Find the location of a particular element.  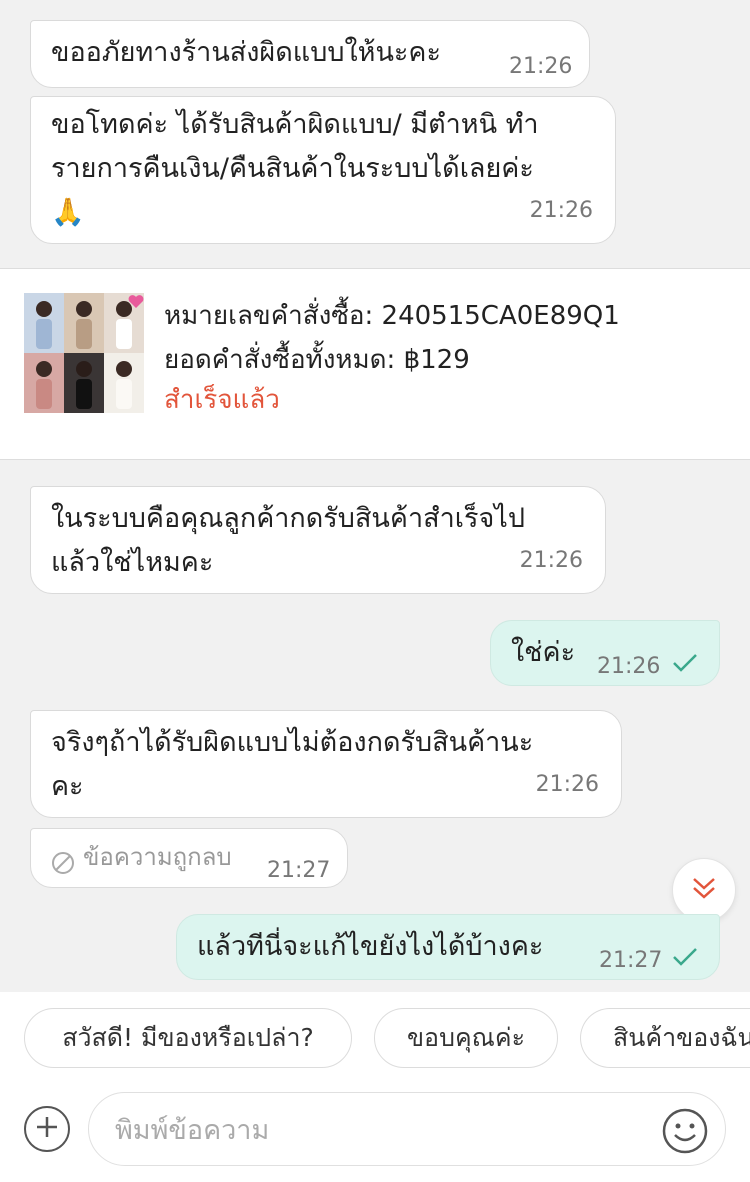

quick-reply-chip: สวัสดี! มีของหรือเปล่า? is located at coordinates (188, 1038).